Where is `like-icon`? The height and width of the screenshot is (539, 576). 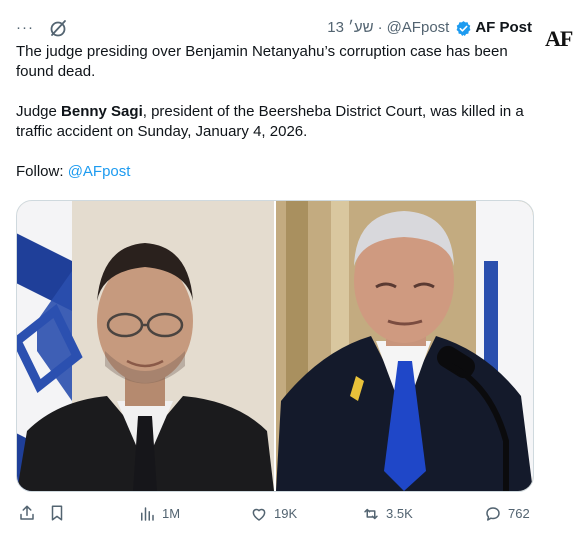 like-icon is located at coordinates (259, 514).